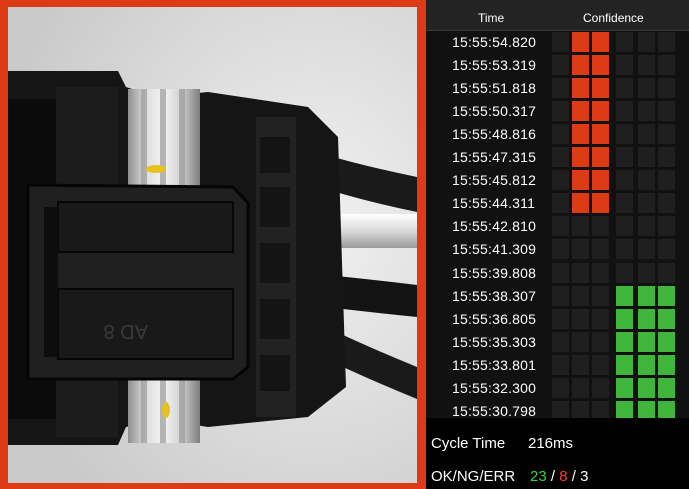  I want to click on ng-count: 8, so click(563, 476).